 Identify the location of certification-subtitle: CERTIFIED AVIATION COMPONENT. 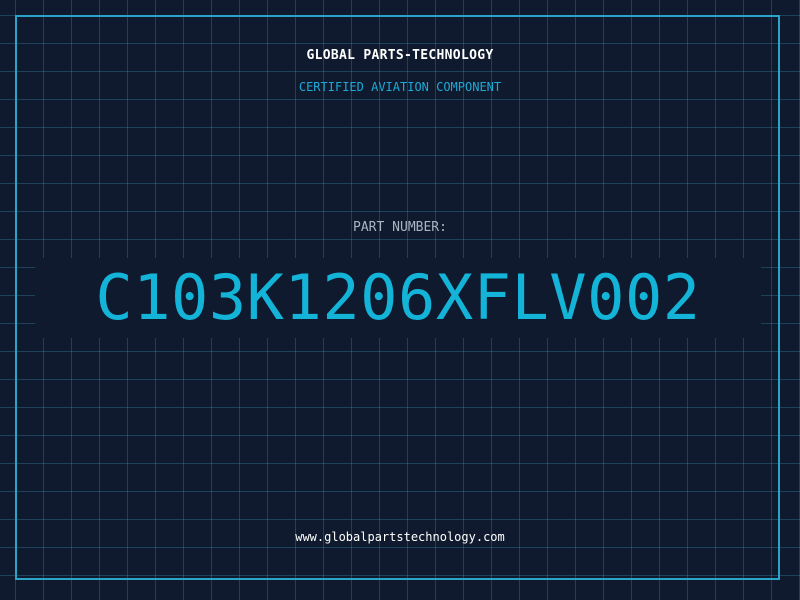
(400, 87).